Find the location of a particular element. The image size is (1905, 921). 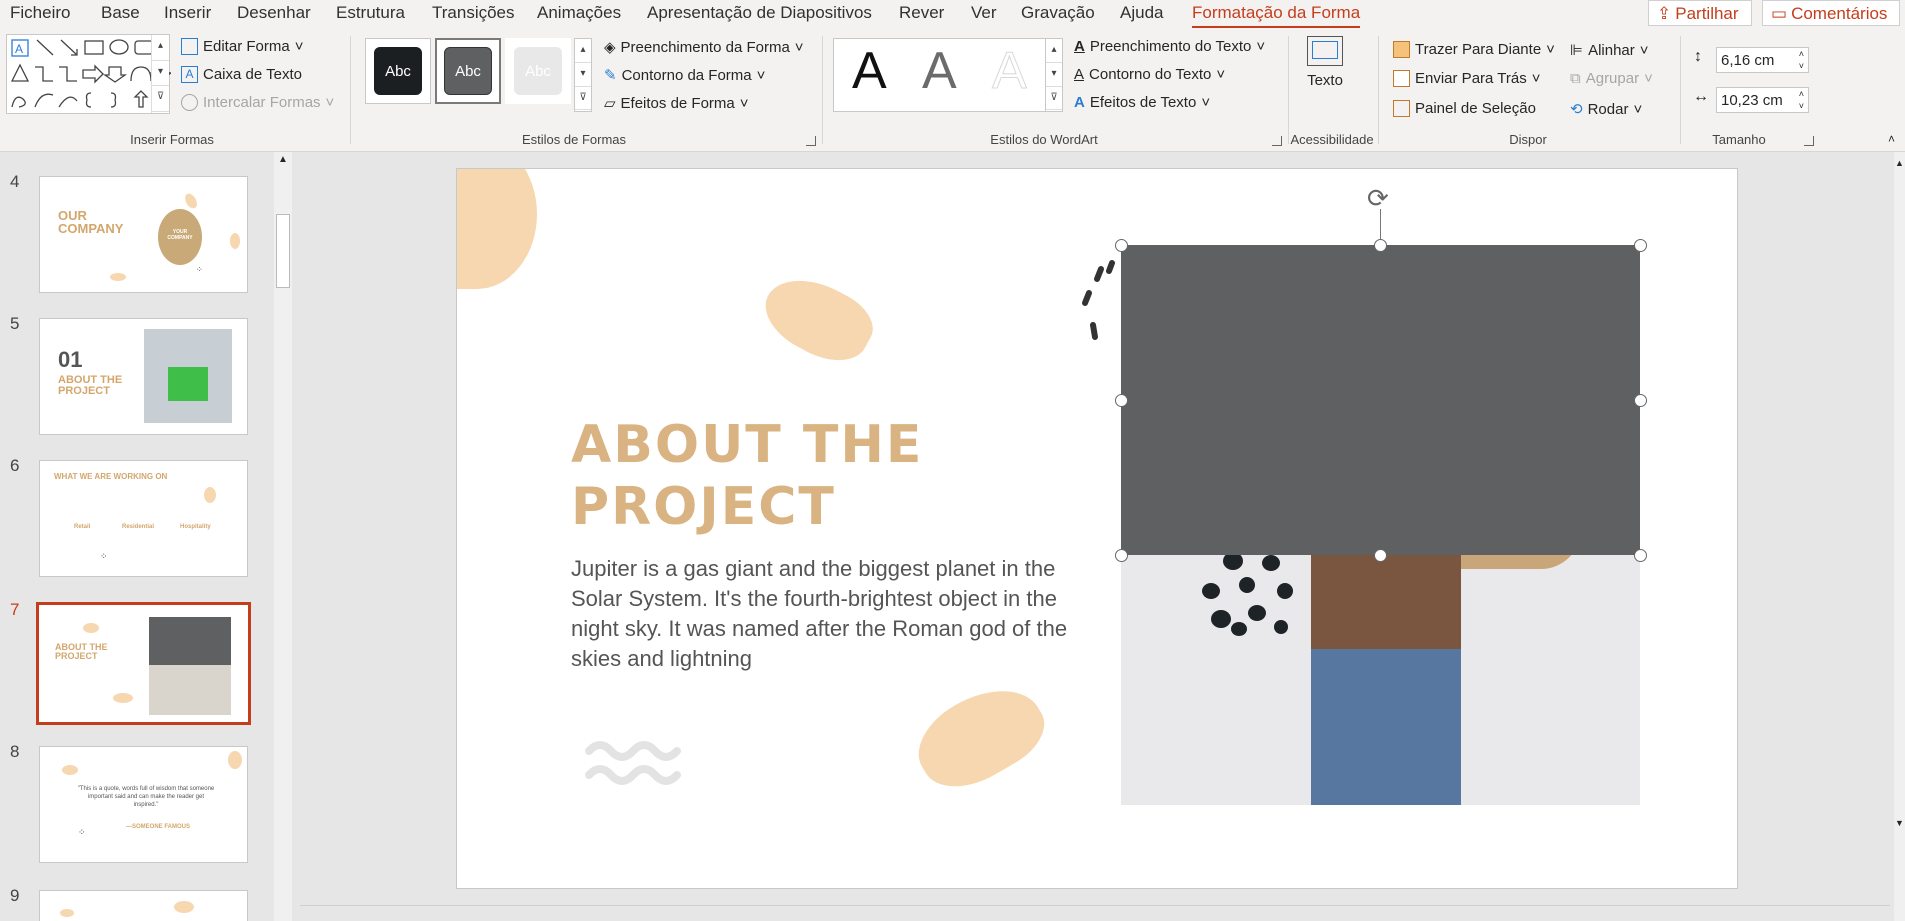

group-button: ⧉ Agrupar ˅ is located at coordinates (1611, 78).